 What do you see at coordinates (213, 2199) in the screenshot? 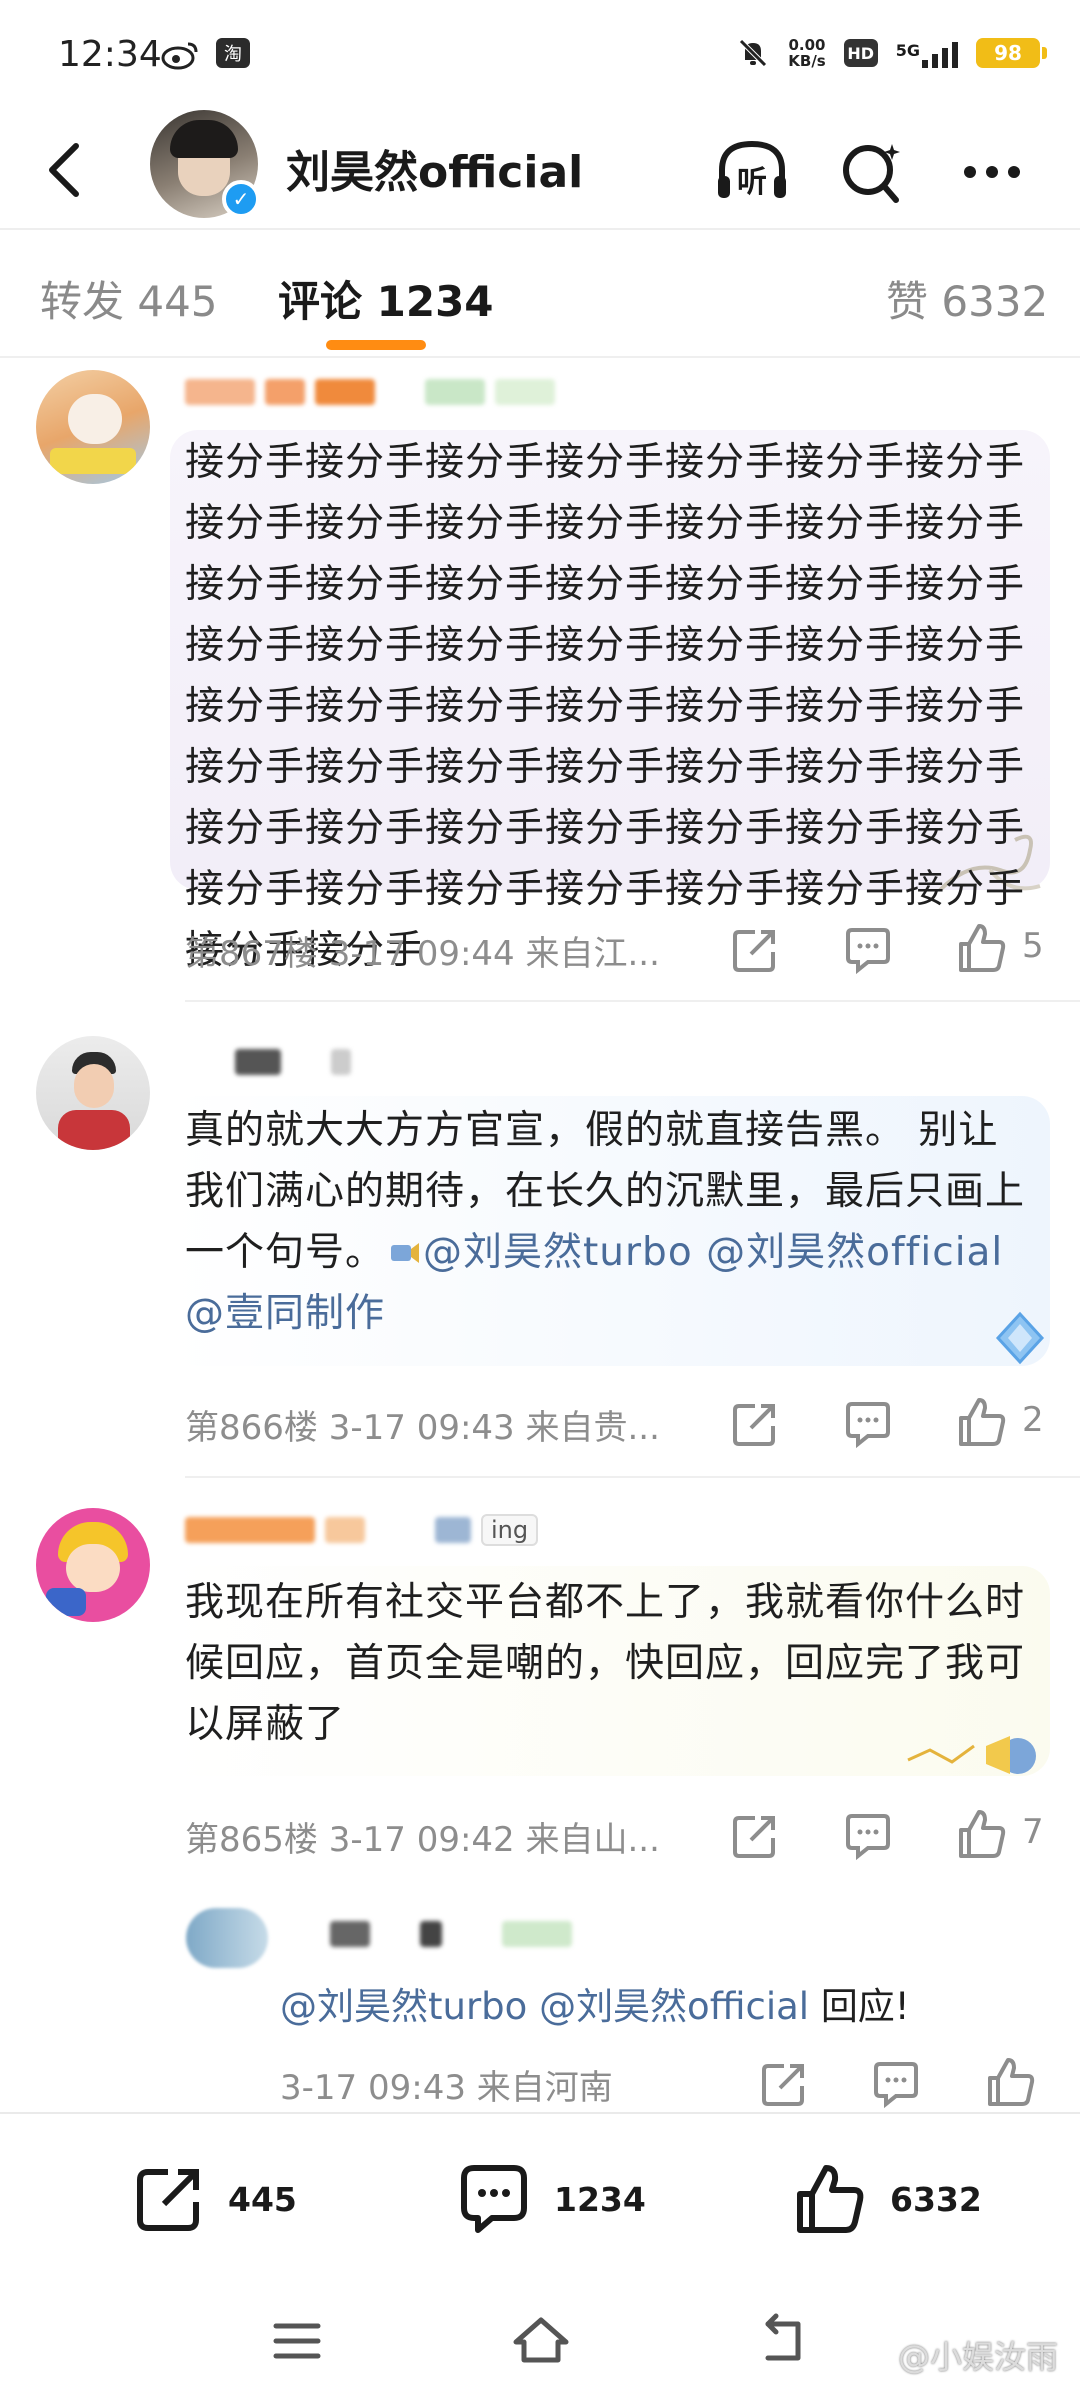
I see `repost-button: 445` at bounding box center [213, 2199].